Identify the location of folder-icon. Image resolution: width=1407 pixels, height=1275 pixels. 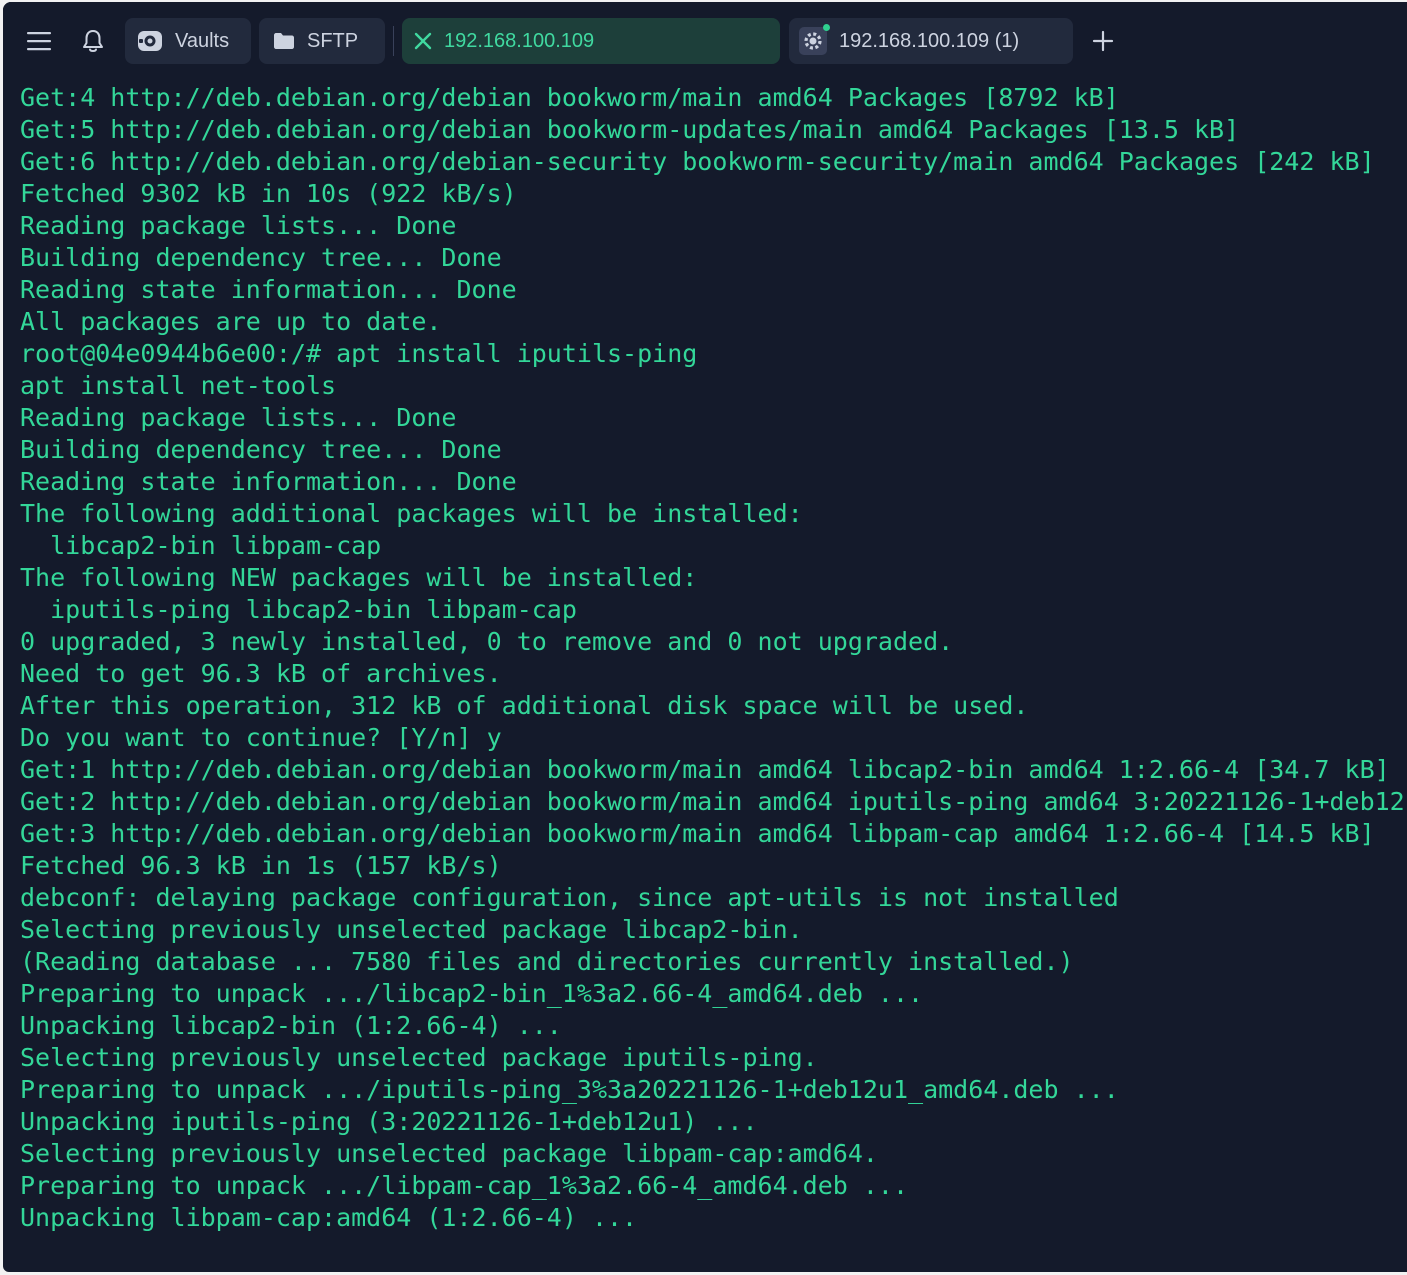
(284, 41).